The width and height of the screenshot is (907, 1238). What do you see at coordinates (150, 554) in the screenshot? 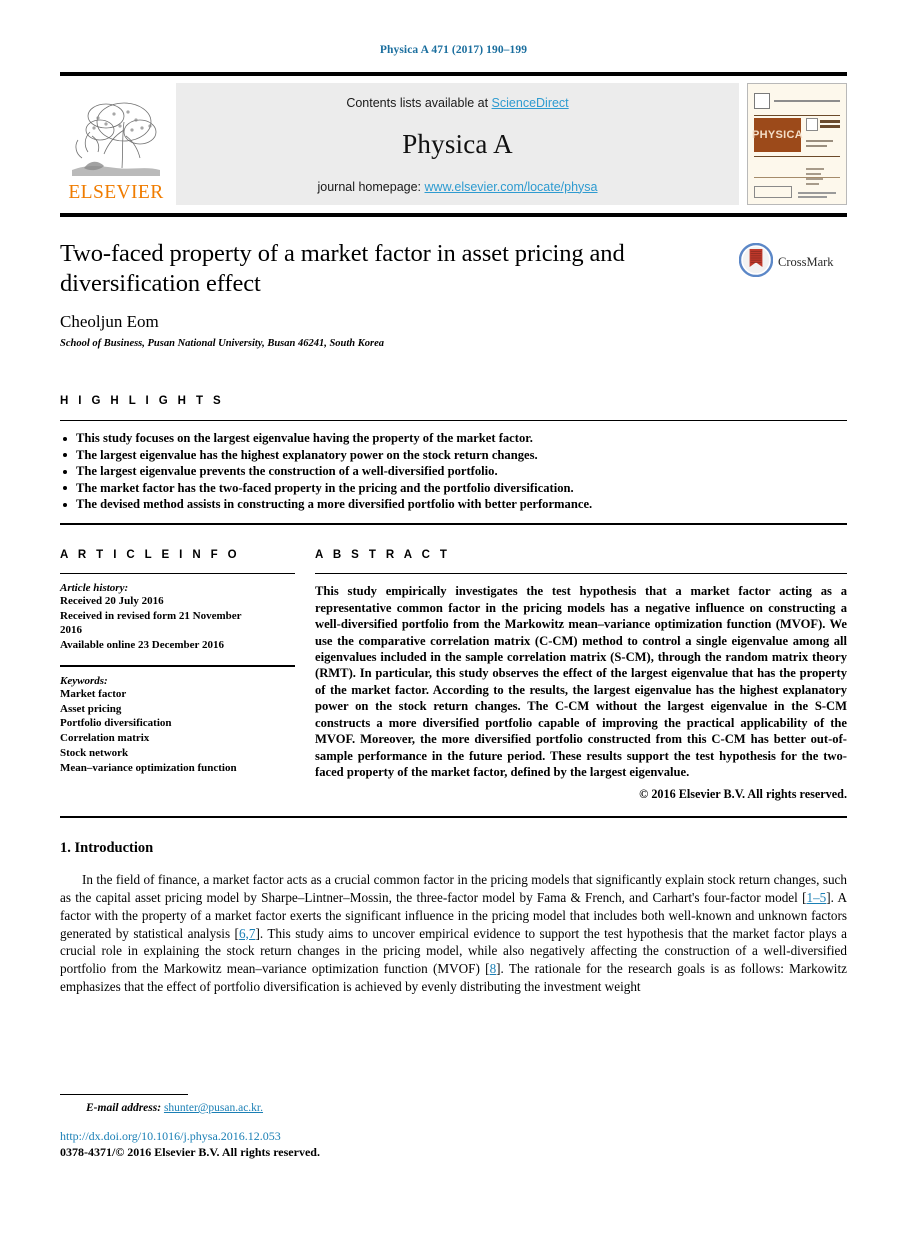
I see `article-info-heading: A R T I C L E I N F O` at bounding box center [150, 554].